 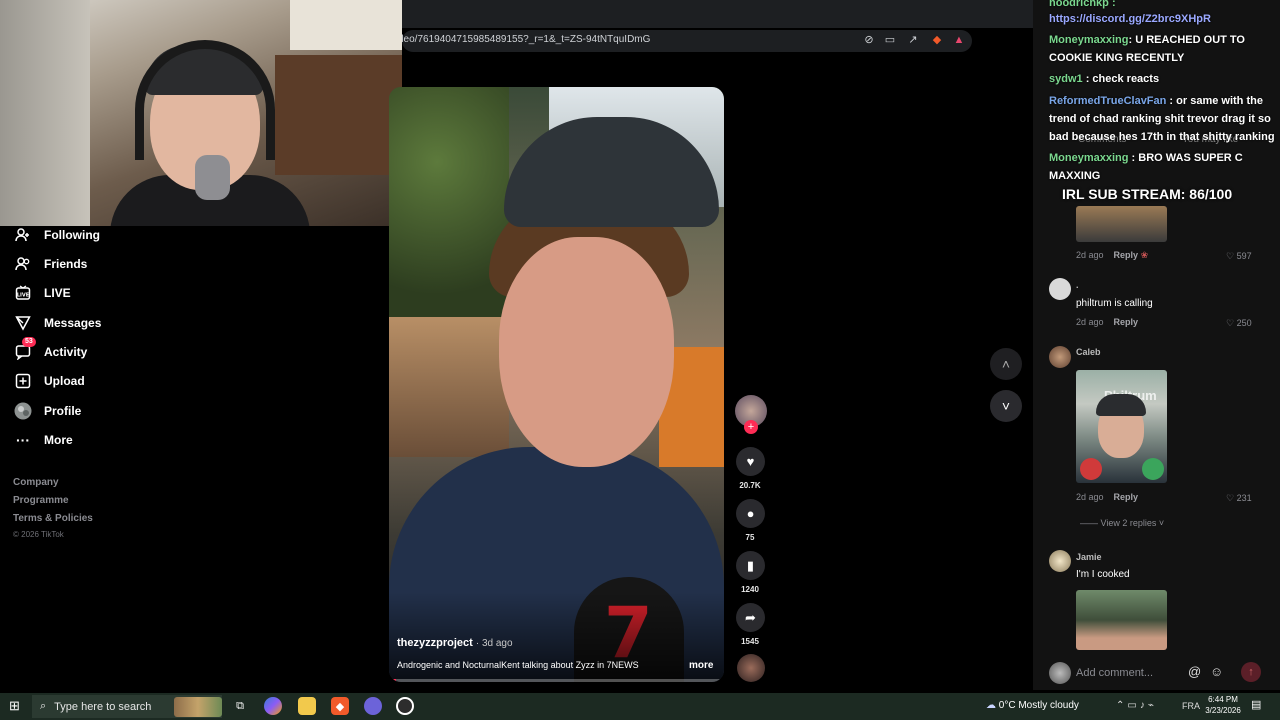 I want to click on chevron-up-icon: ˄, so click(x=1006, y=364).